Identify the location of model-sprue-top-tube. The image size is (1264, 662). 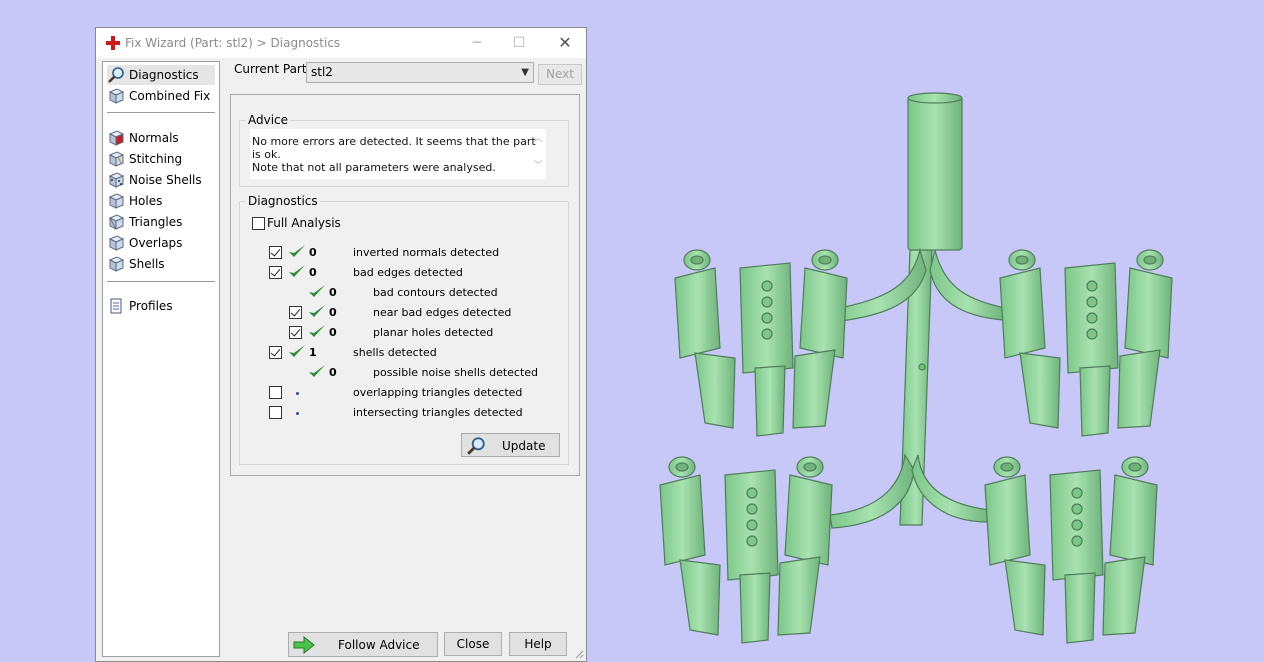
(935, 173).